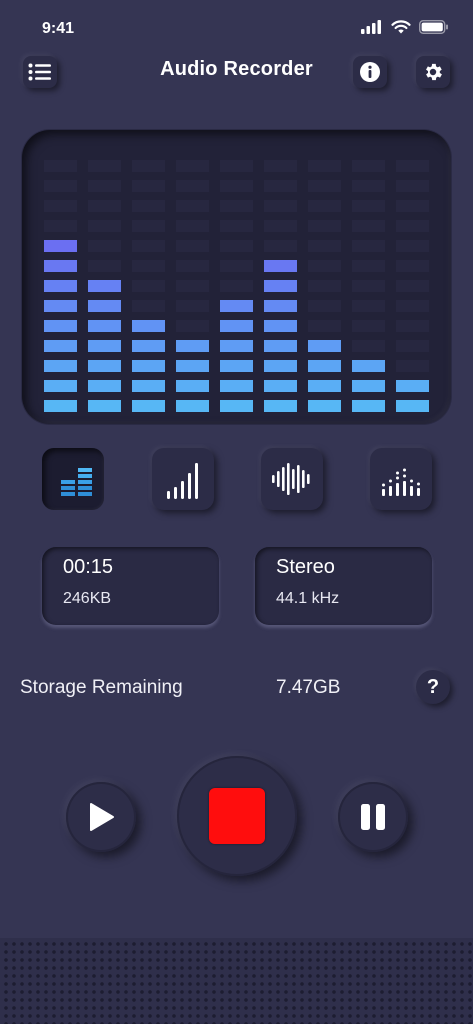  What do you see at coordinates (433, 687) in the screenshot?
I see `help-button: ?` at bounding box center [433, 687].